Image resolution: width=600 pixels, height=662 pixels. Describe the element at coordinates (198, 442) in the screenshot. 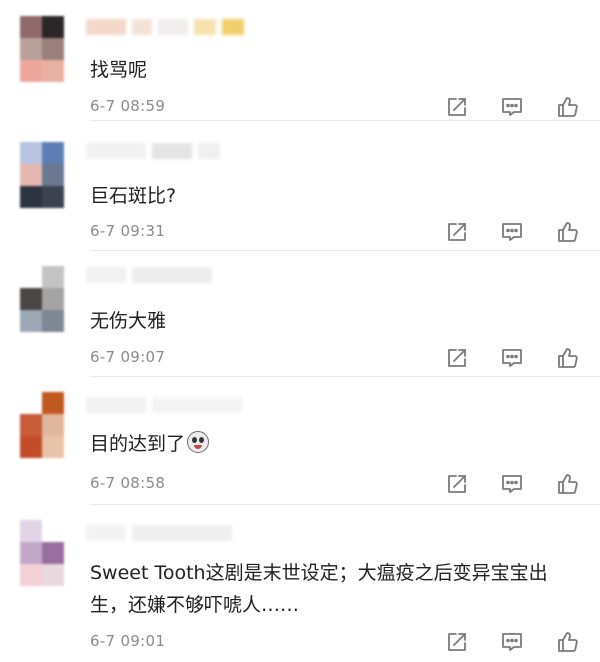

I see `scared-face-icon` at that location.